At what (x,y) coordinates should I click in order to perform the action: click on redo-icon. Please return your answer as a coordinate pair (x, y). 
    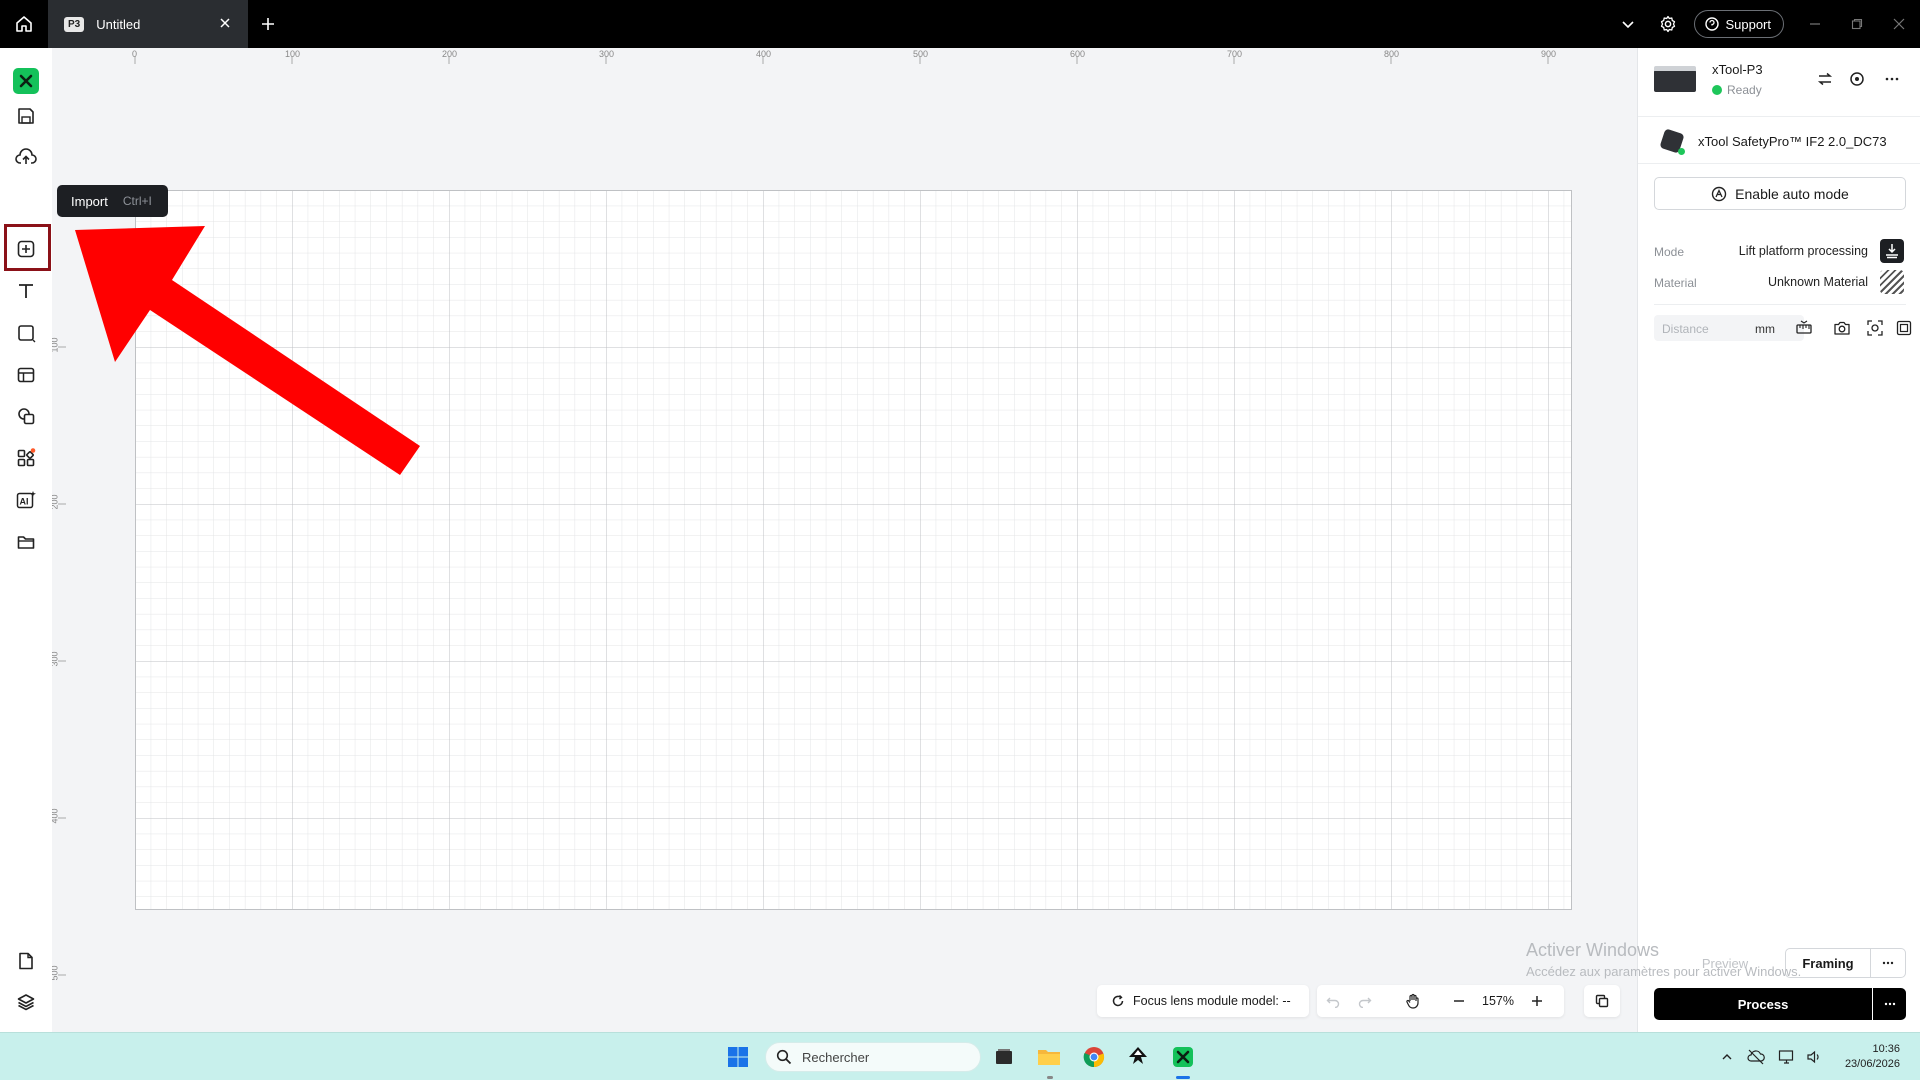
    Looking at the image, I should click on (1365, 1002).